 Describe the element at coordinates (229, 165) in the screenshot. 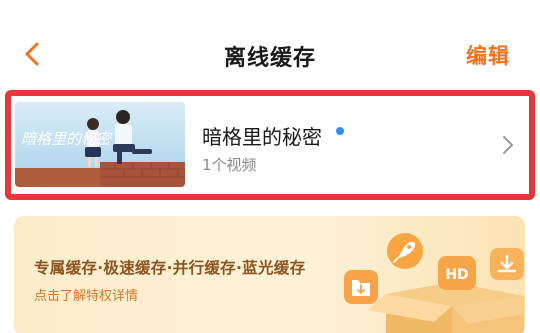

I see `cache-item-count: 1个视频` at that location.